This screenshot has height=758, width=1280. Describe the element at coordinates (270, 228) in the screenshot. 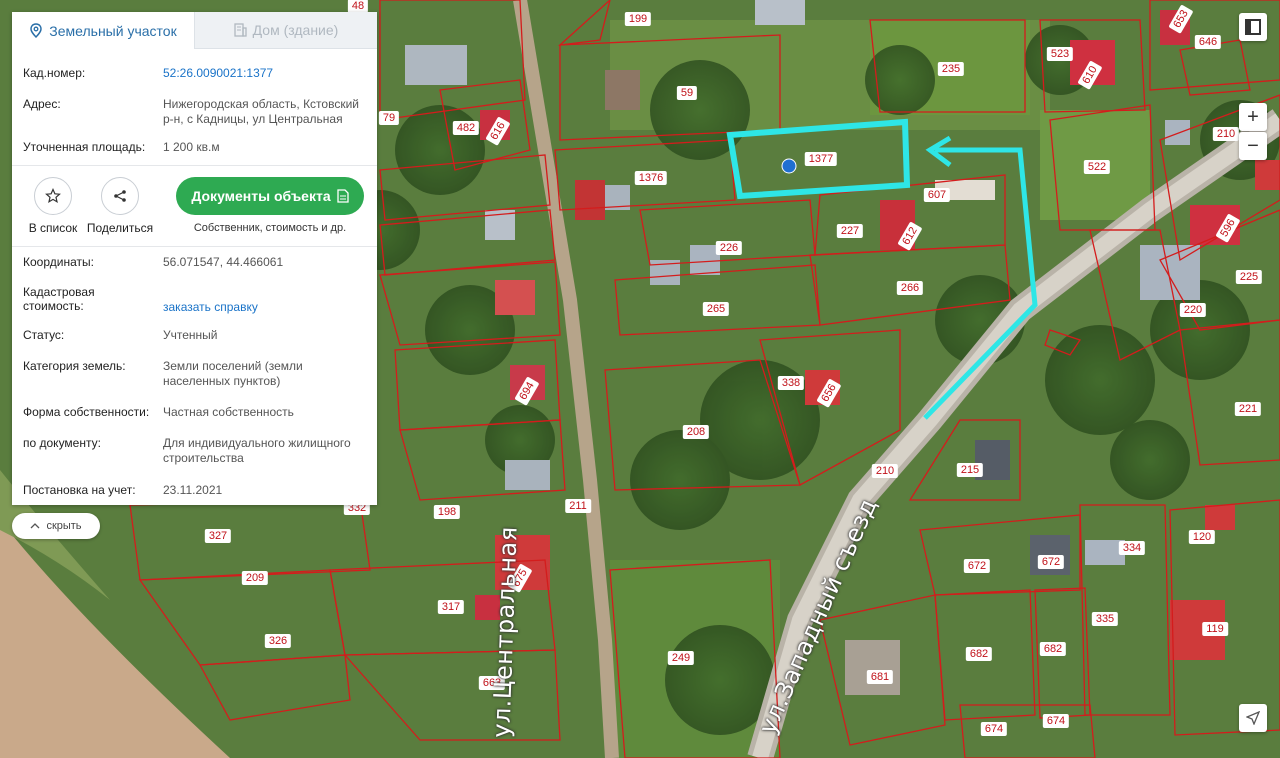

I see `documents-subtitle: Собственник, стоимость и др.` at that location.